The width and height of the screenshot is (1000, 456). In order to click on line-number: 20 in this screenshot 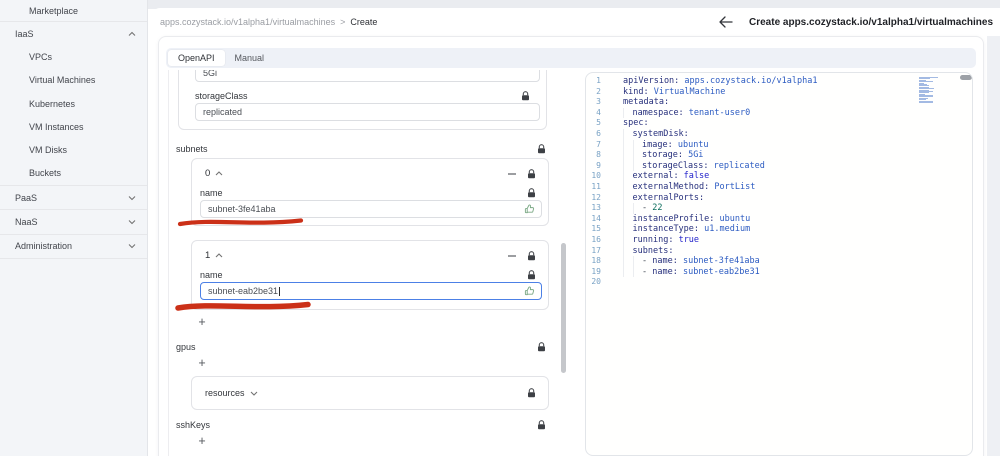, I will do `click(596, 282)`.